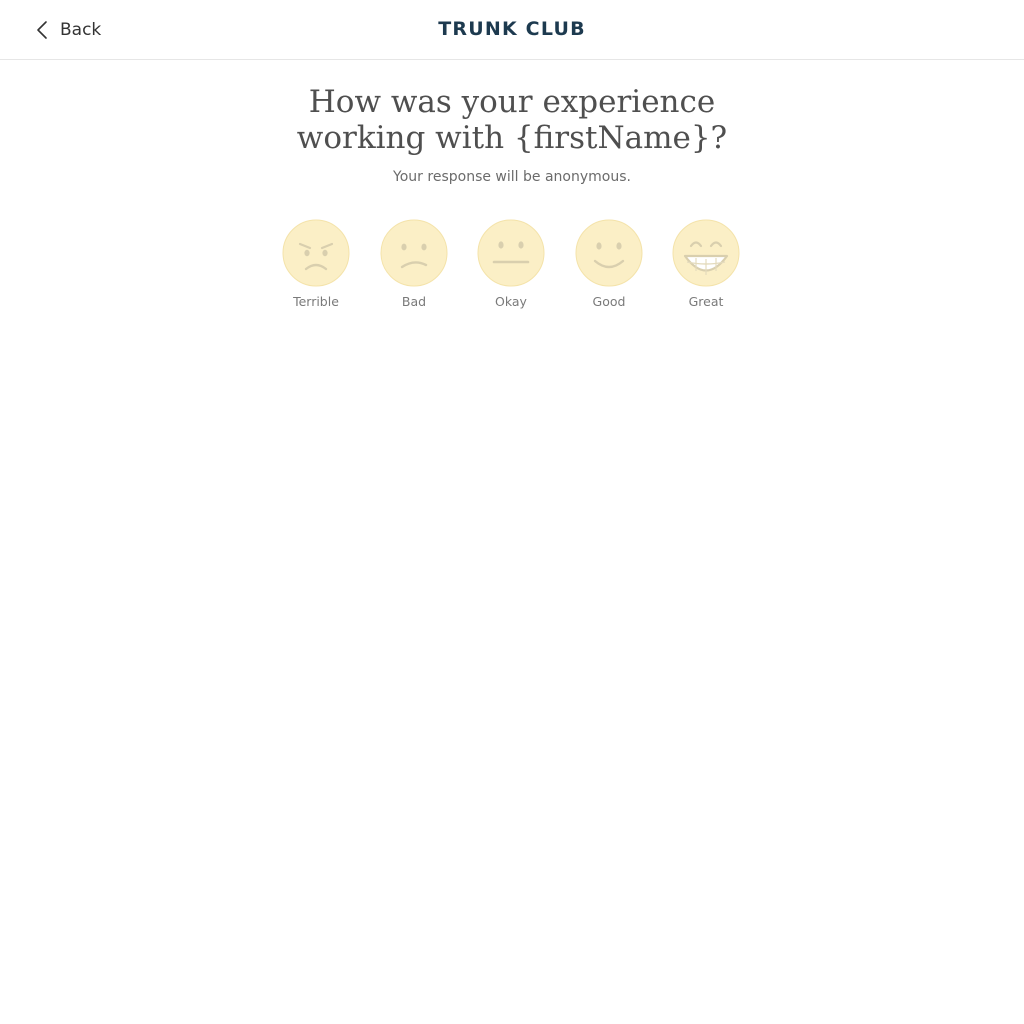  Describe the element at coordinates (414, 301) in the screenshot. I see `rating-label: Bad` at that location.